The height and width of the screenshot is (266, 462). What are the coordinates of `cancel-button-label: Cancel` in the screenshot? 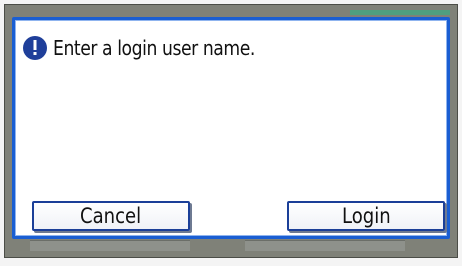 It's located at (111, 216).